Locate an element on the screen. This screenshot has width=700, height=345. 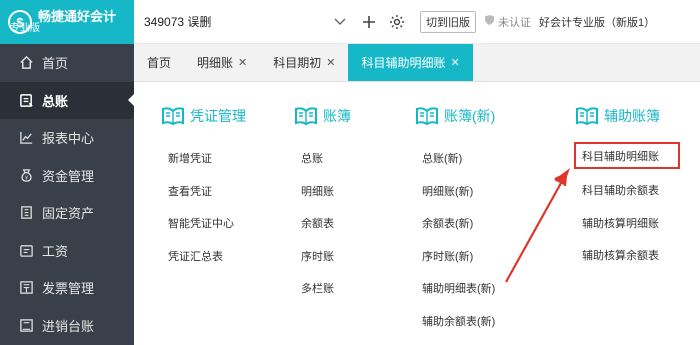
tab-label: 明细账 is located at coordinates (215, 63).